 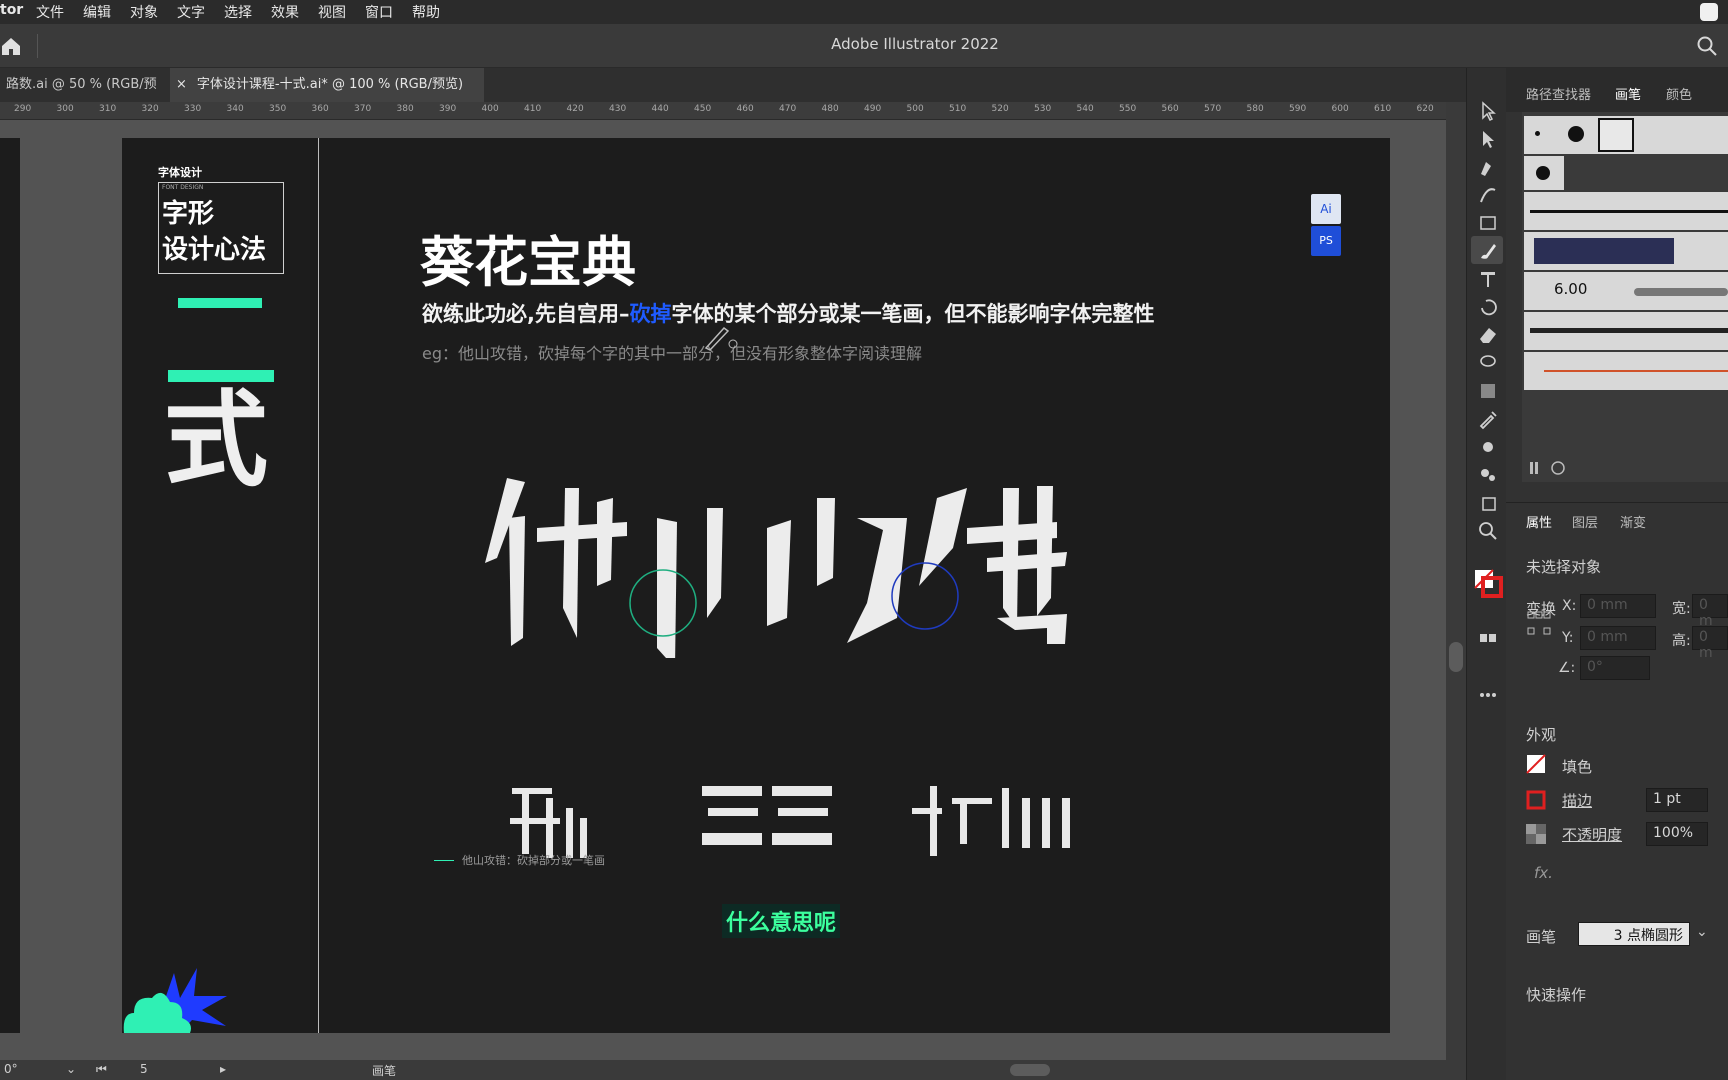 What do you see at coordinates (1628, 93) in the screenshot?
I see `tab-brushes: 画笔` at bounding box center [1628, 93].